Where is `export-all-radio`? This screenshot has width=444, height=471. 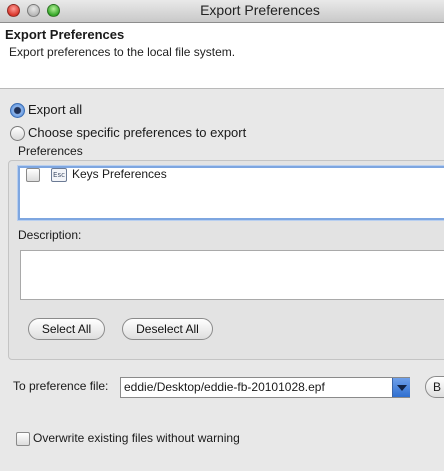
export-all-radio is located at coordinates (17, 110).